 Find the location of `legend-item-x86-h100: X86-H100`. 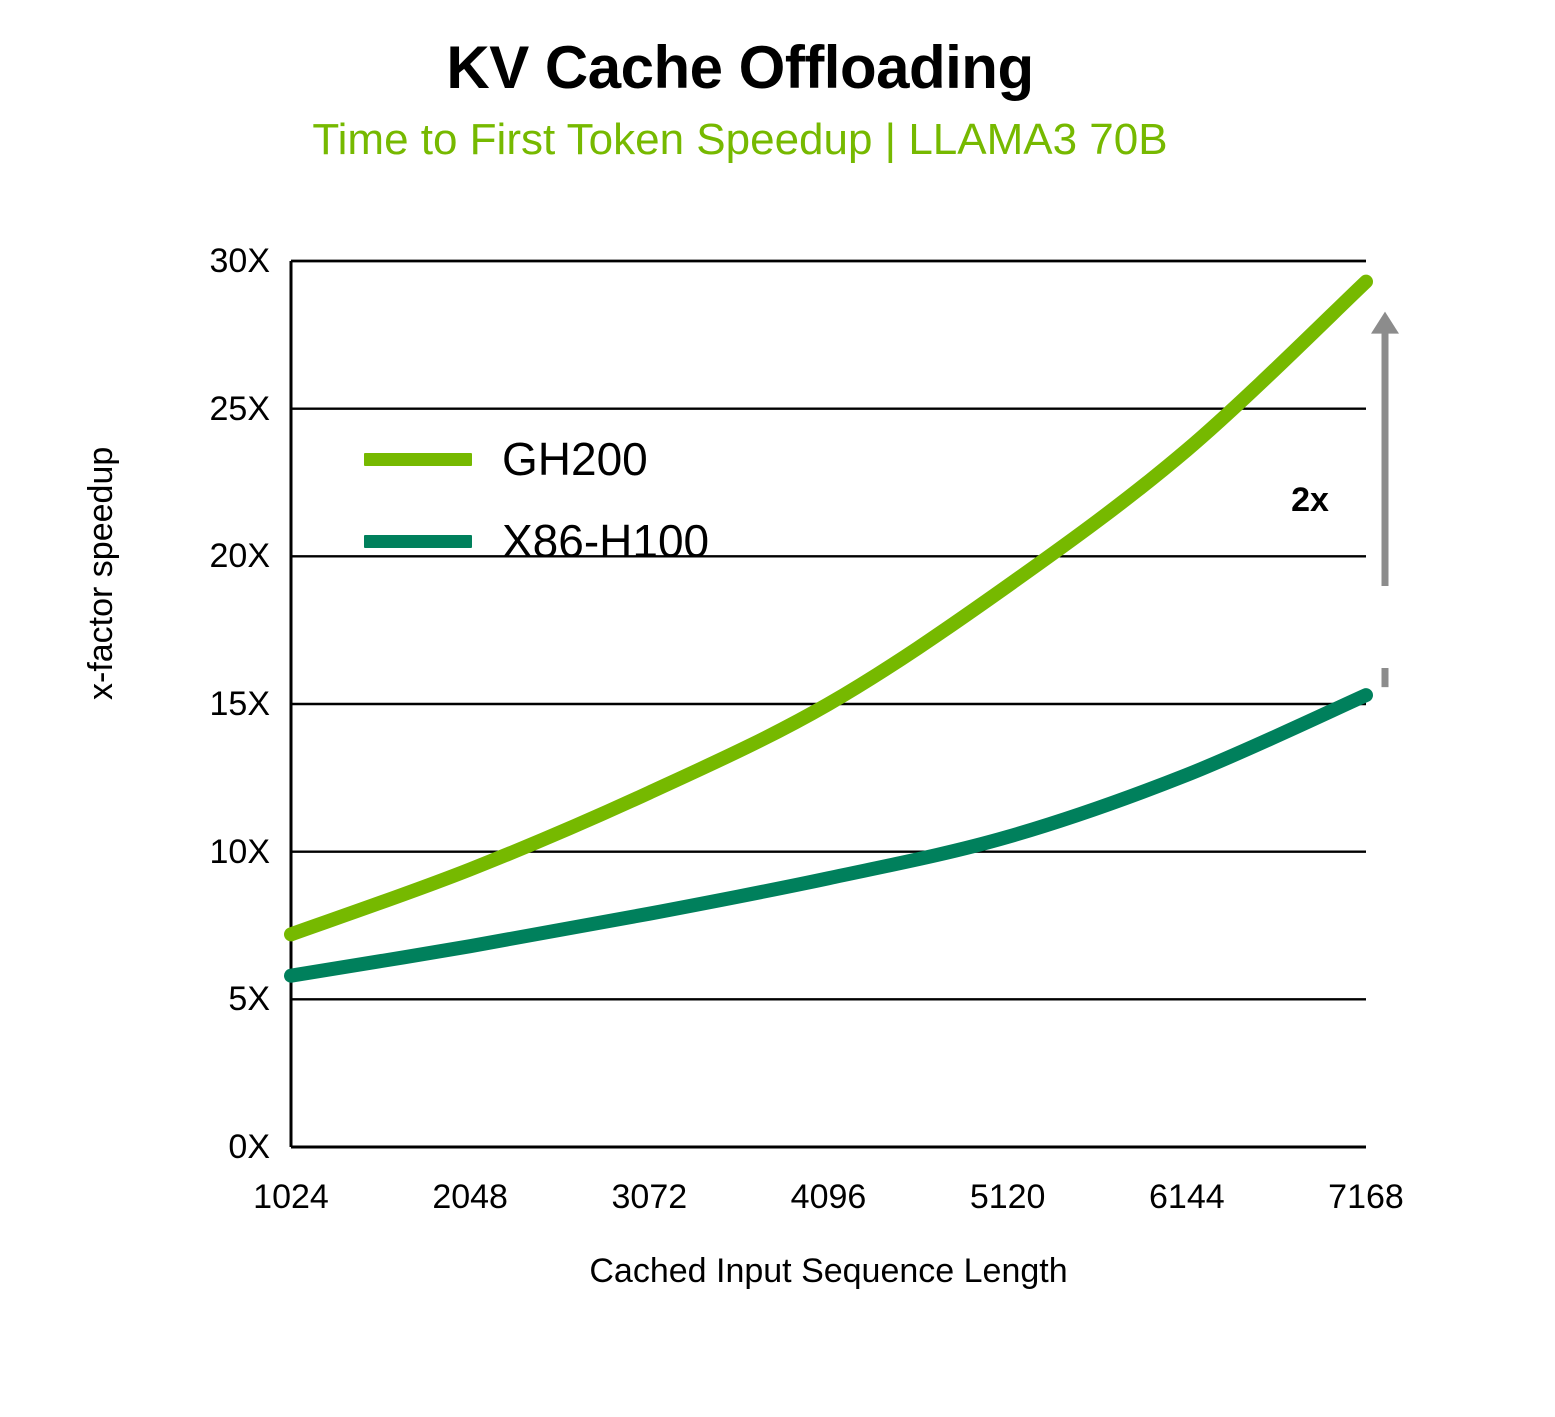

legend-item-x86-h100: X86-H100 is located at coordinates (536, 541).